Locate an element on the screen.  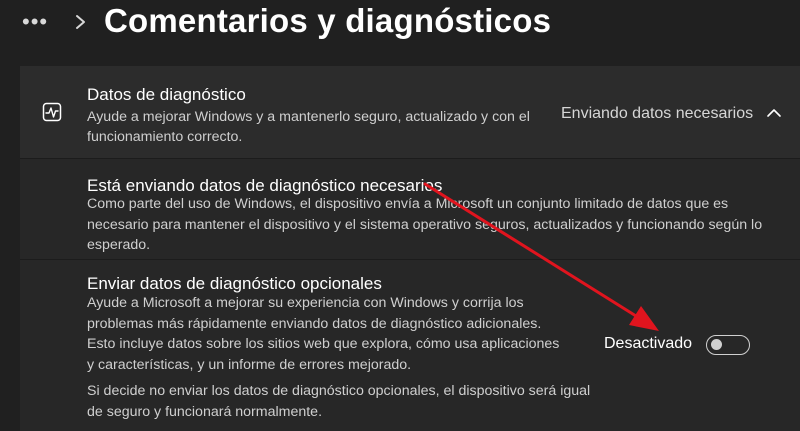
optional-data-title: Enviar datos de diagnóstico opcionales is located at coordinates (234, 283).